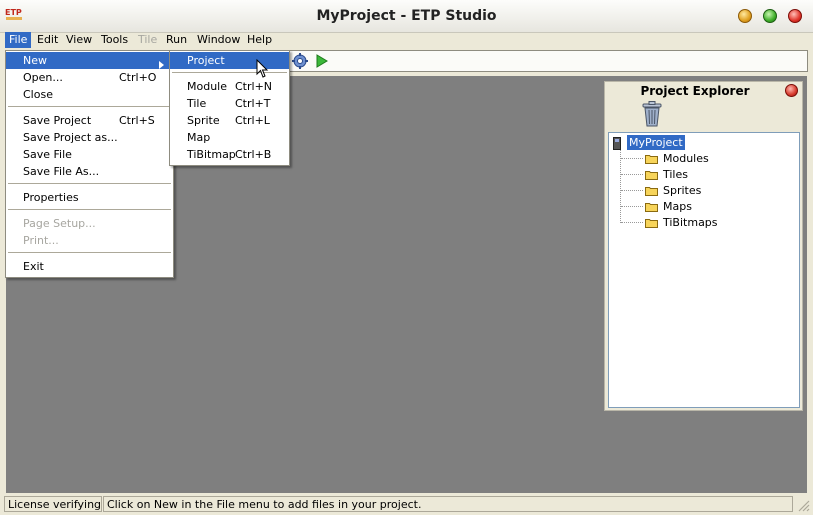  I want to click on maximize-button, so click(770, 16).